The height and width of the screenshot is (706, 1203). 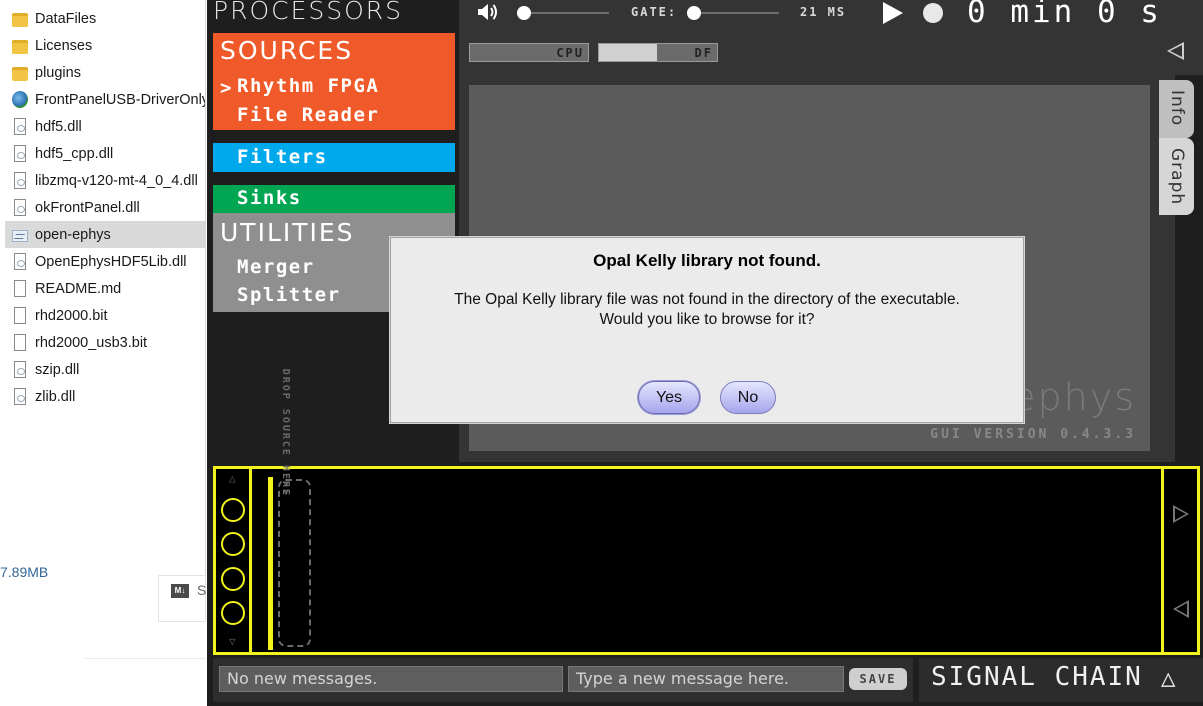 I want to click on file-item-rhd2000-usb3-bit: rhd2000_usb3.bit, so click(x=105, y=342).